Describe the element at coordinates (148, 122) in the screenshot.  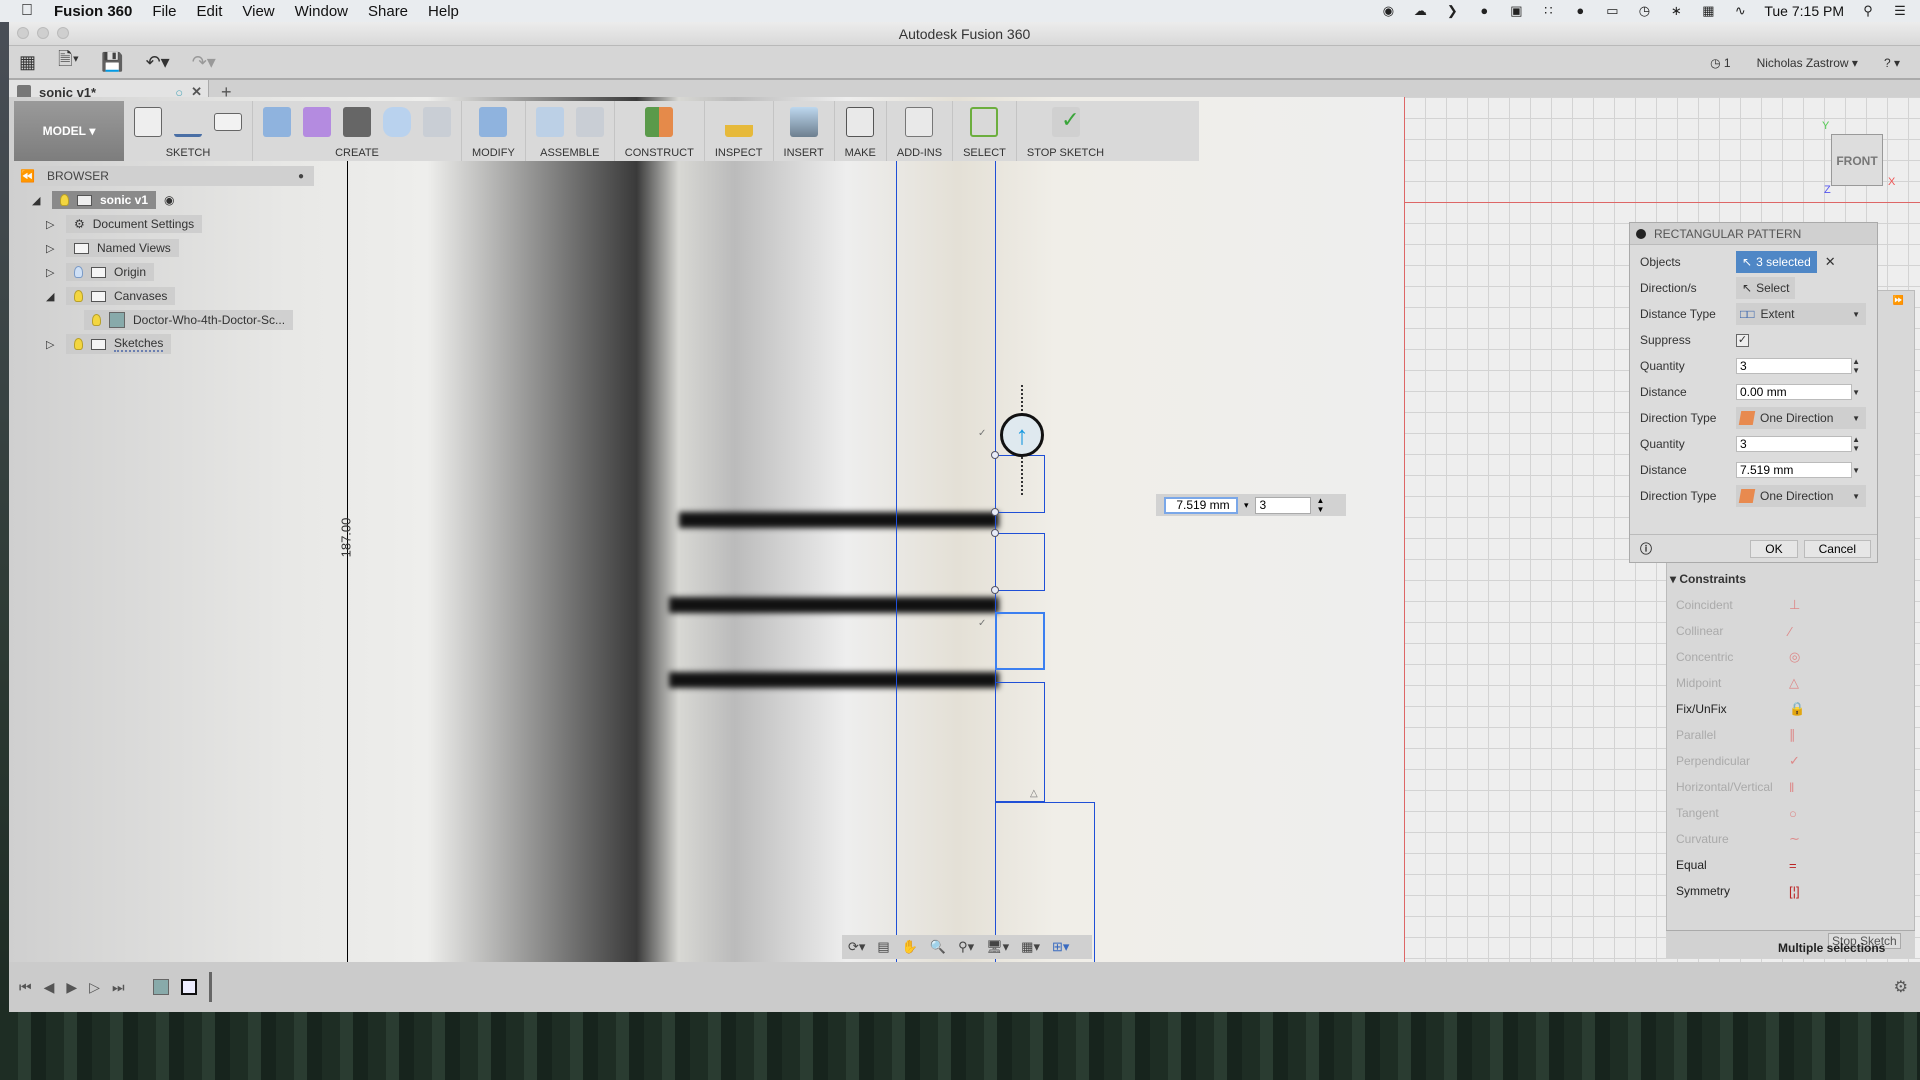
I see `create-sketch-icon` at that location.